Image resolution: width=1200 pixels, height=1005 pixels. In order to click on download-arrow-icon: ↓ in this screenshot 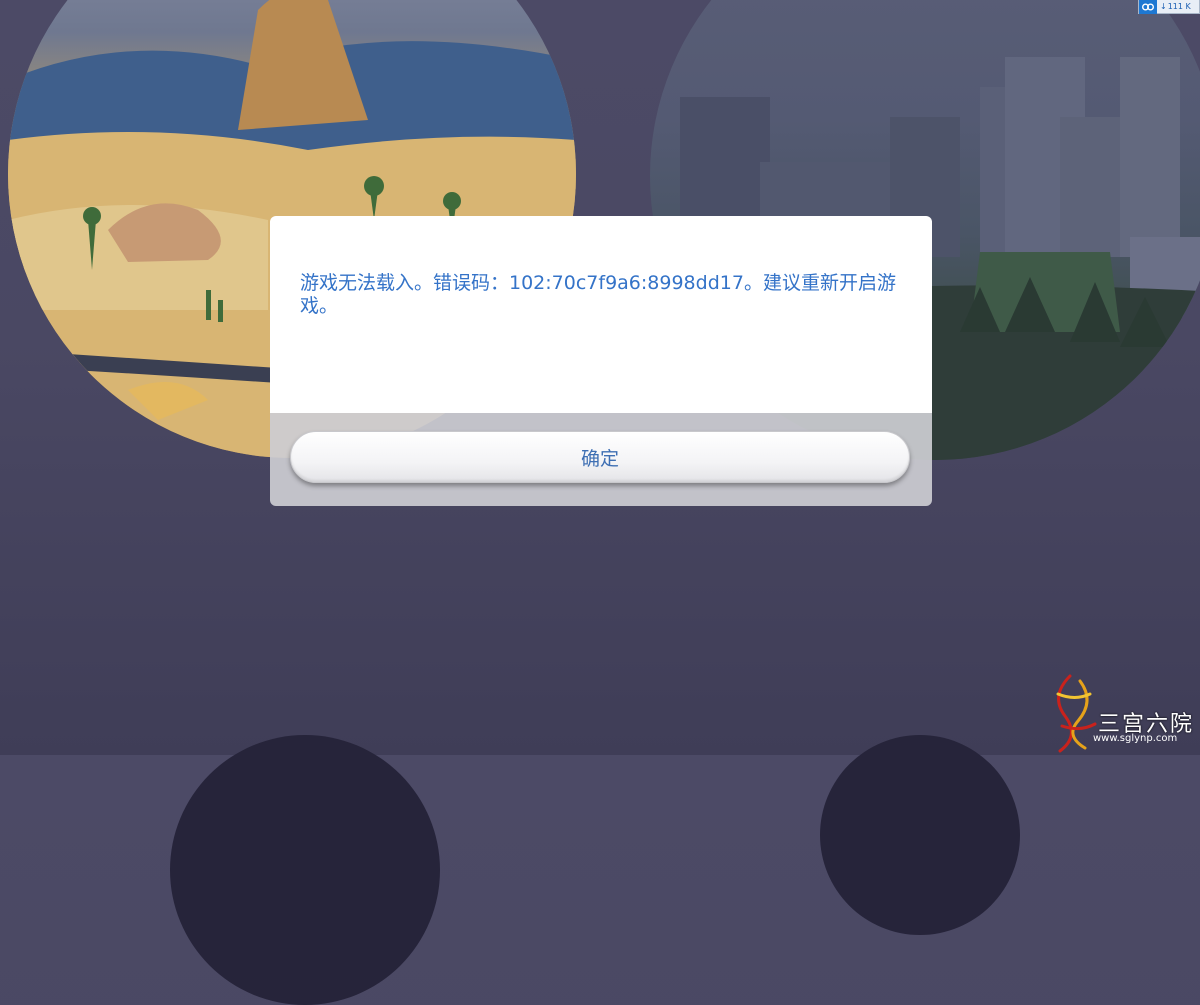, I will do `click(1163, 6)`.